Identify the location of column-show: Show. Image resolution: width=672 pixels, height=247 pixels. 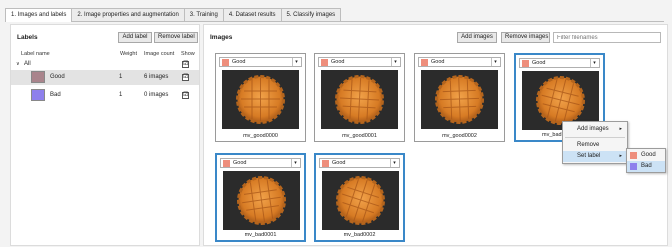
(188, 54).